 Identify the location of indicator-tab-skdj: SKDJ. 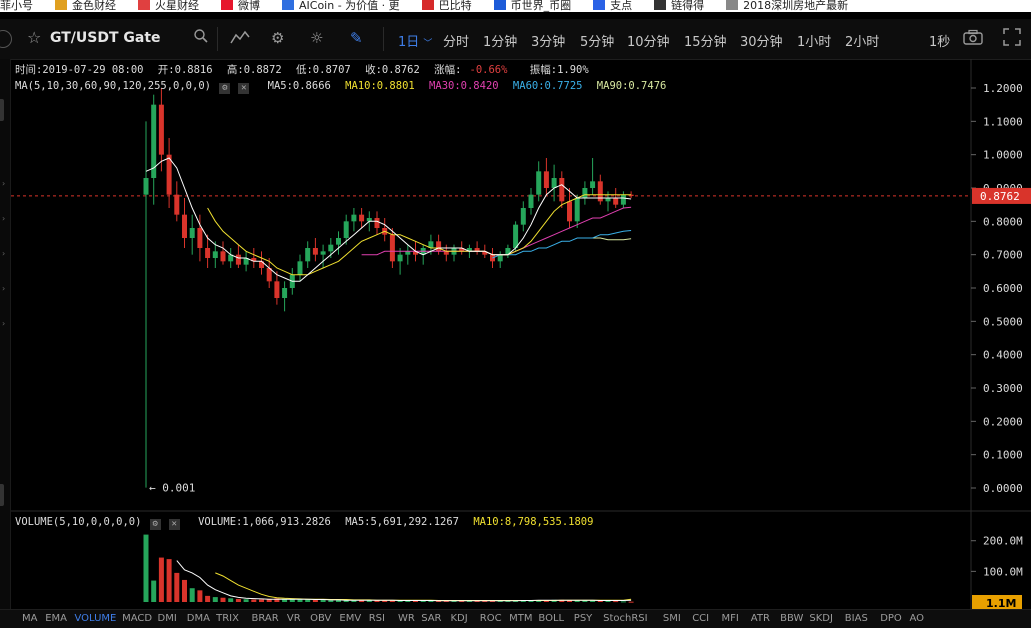
(821, 618).